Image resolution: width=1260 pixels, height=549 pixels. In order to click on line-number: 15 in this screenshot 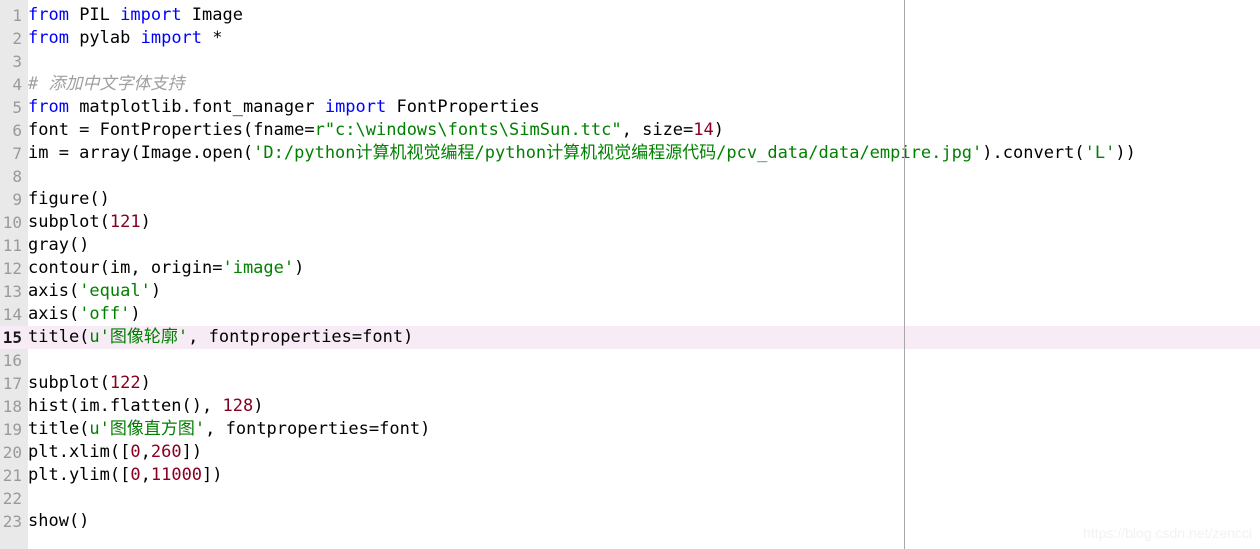, I will do `click(12, 337)`.